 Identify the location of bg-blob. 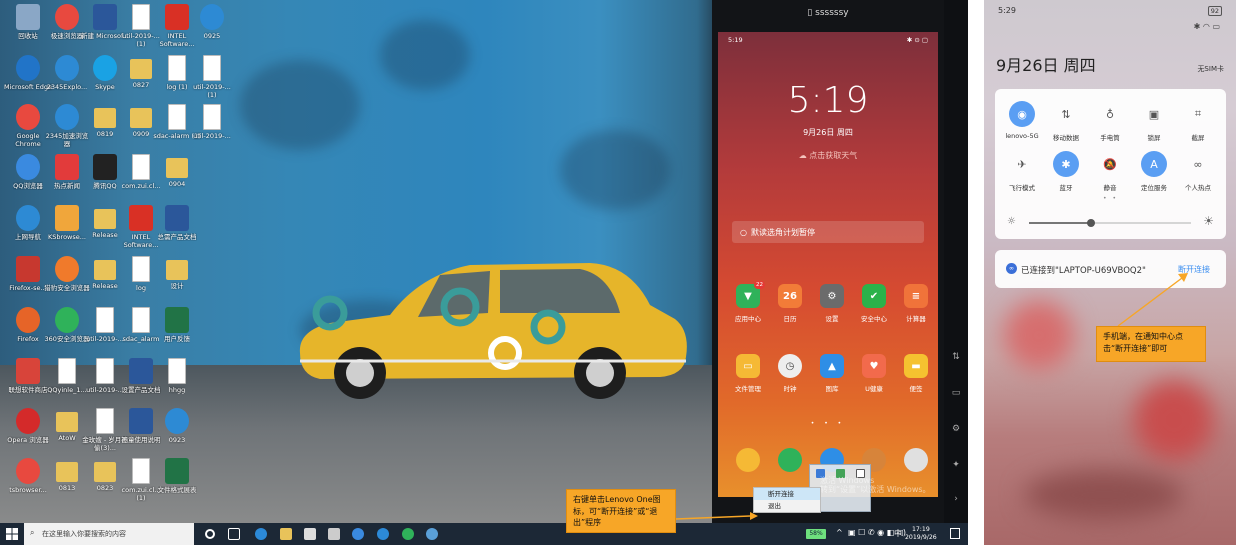
(1104, 495).